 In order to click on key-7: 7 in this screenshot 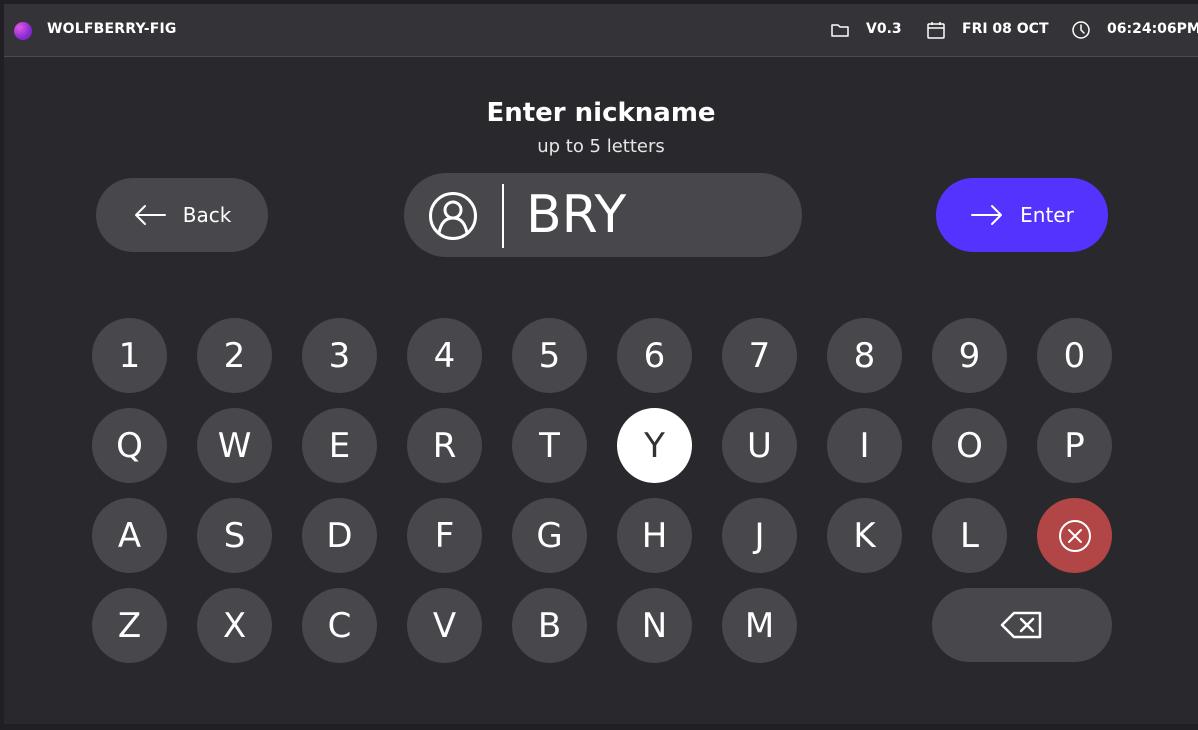, I will do `click(759, 355)`.